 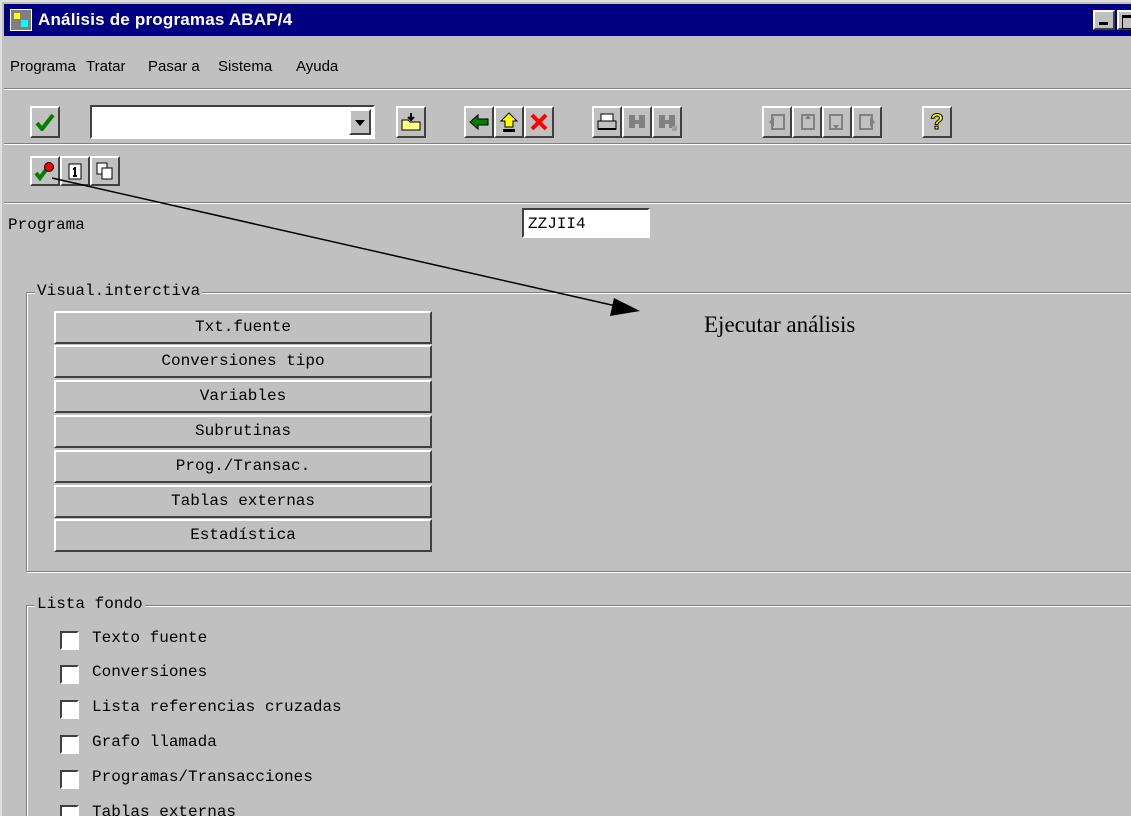 What do you see at coordinates (232, 122) in the screenshot?
I see `command-field` at bounding box center [232, 122].